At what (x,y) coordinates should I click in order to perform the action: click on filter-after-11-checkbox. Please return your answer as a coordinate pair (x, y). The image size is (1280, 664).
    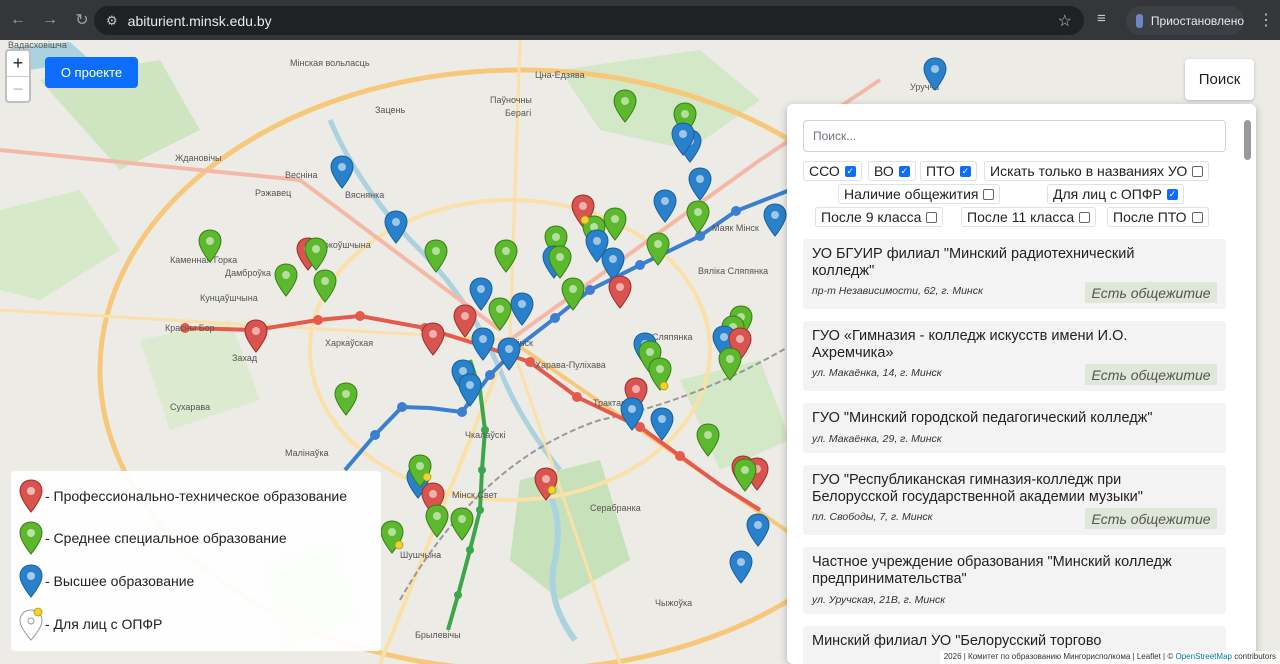
    Looking at the image, I should click on (1085, 217).